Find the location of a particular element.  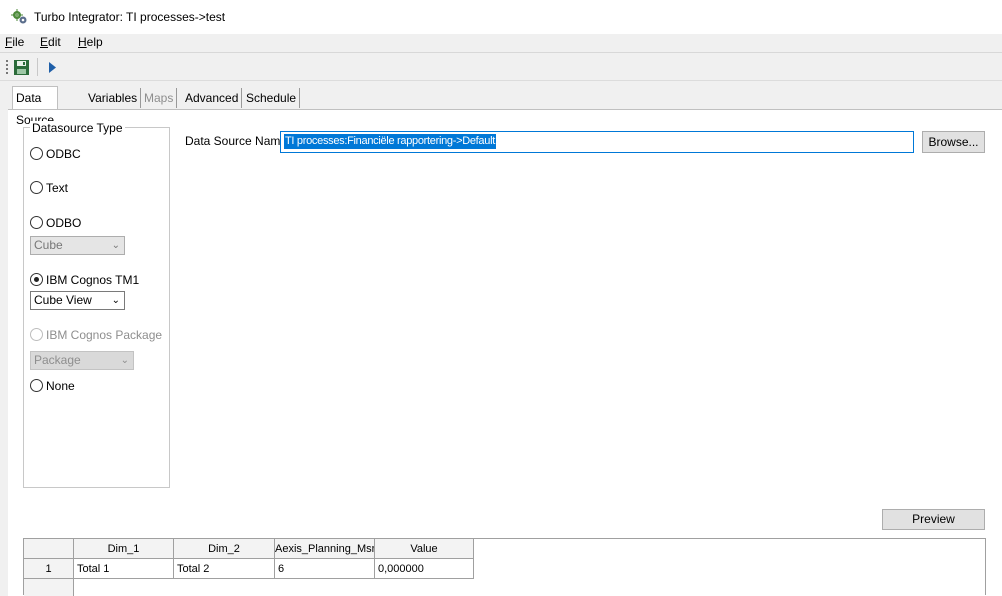

package-select: Package ⌄ is located at coordinates (82, 360).